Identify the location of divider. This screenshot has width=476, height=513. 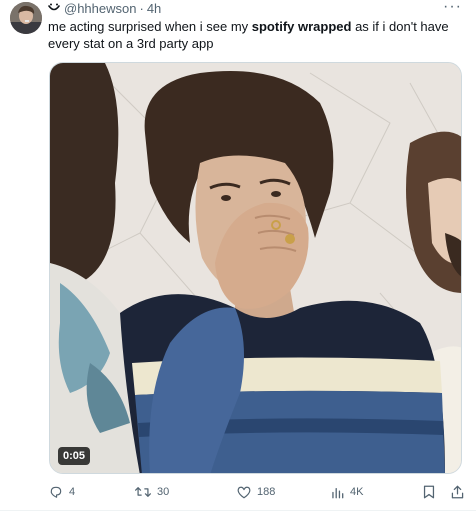
(238, 510).